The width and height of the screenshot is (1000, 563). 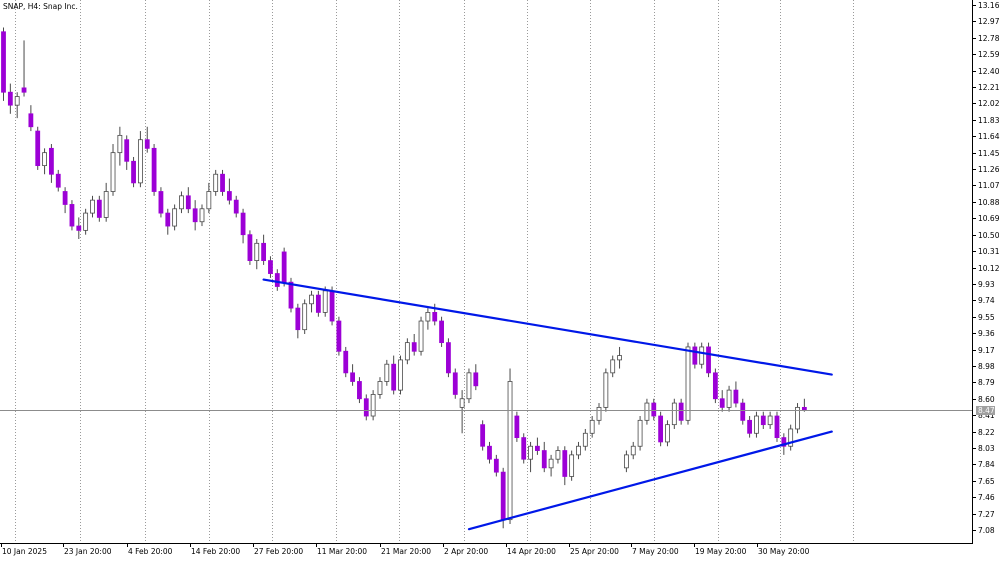 I want to click on x-tick-label: 2 Apr 20:00, so click(x=466, y=551).